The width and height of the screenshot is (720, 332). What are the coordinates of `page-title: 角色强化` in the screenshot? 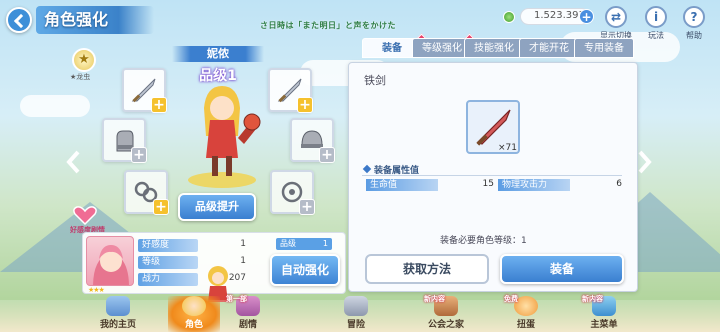 It's located at (95, 20).